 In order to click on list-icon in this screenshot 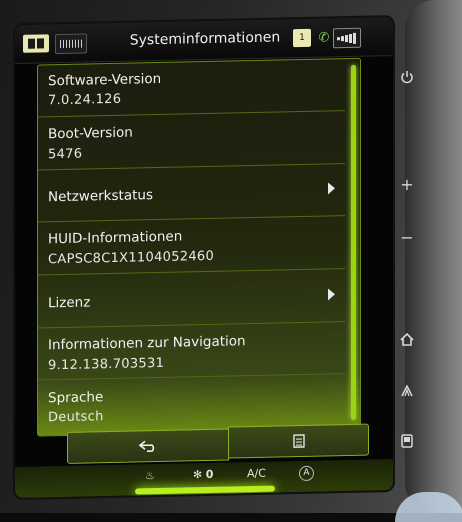, I will do `click(299, 441)`.